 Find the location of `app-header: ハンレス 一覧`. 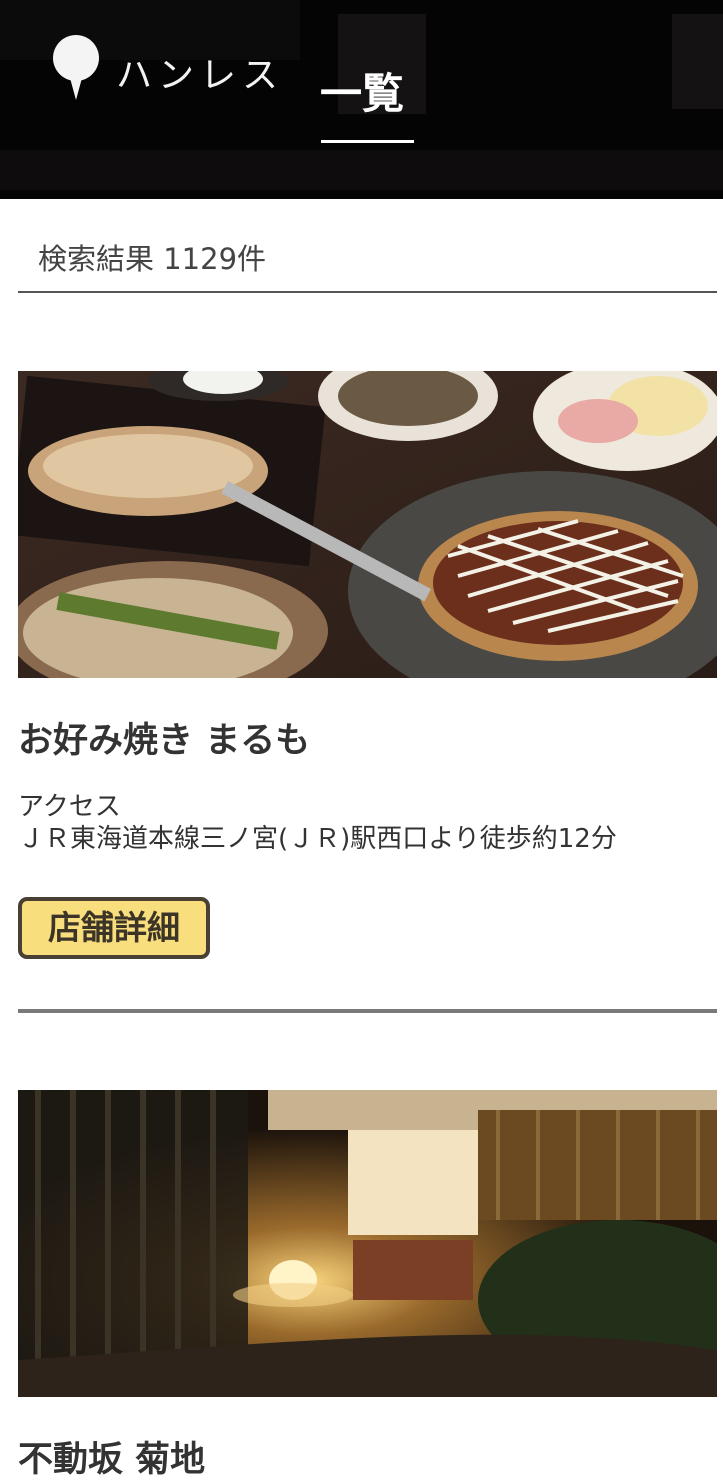

app-header: ハンレス 一覧 is located at coordinates (361, 99).